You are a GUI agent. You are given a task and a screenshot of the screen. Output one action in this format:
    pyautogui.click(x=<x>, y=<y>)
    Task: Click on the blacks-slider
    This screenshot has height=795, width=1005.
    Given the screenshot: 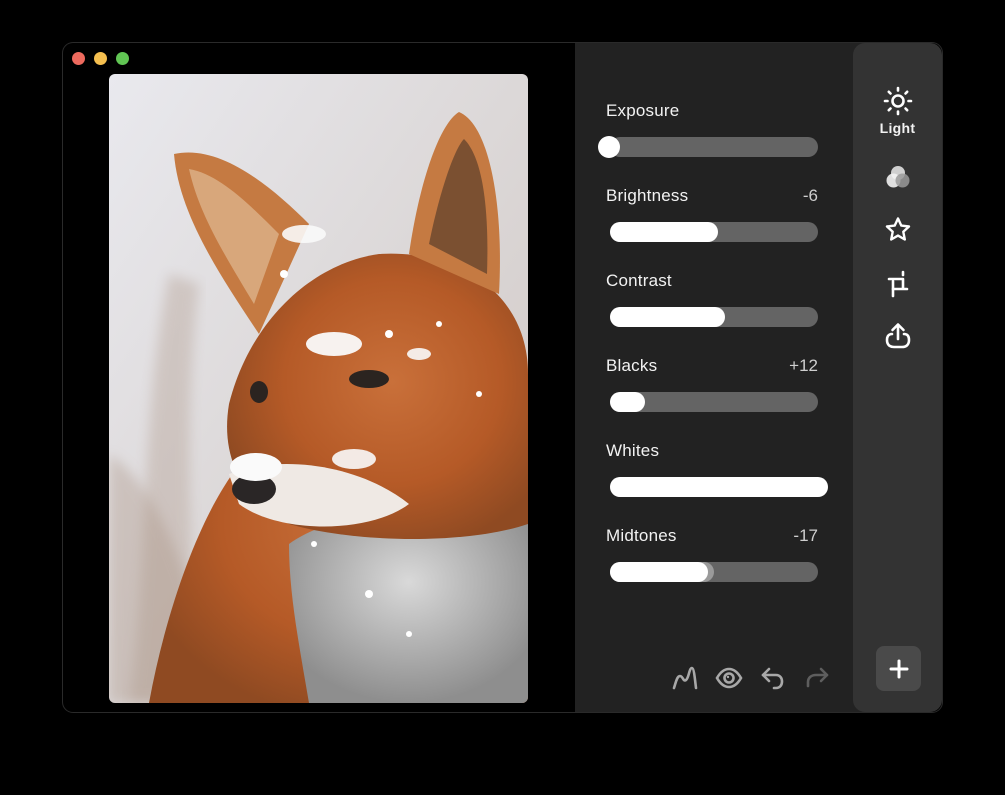 What is the action you would take?
    pyautogui.click(x=714, y=402)
    